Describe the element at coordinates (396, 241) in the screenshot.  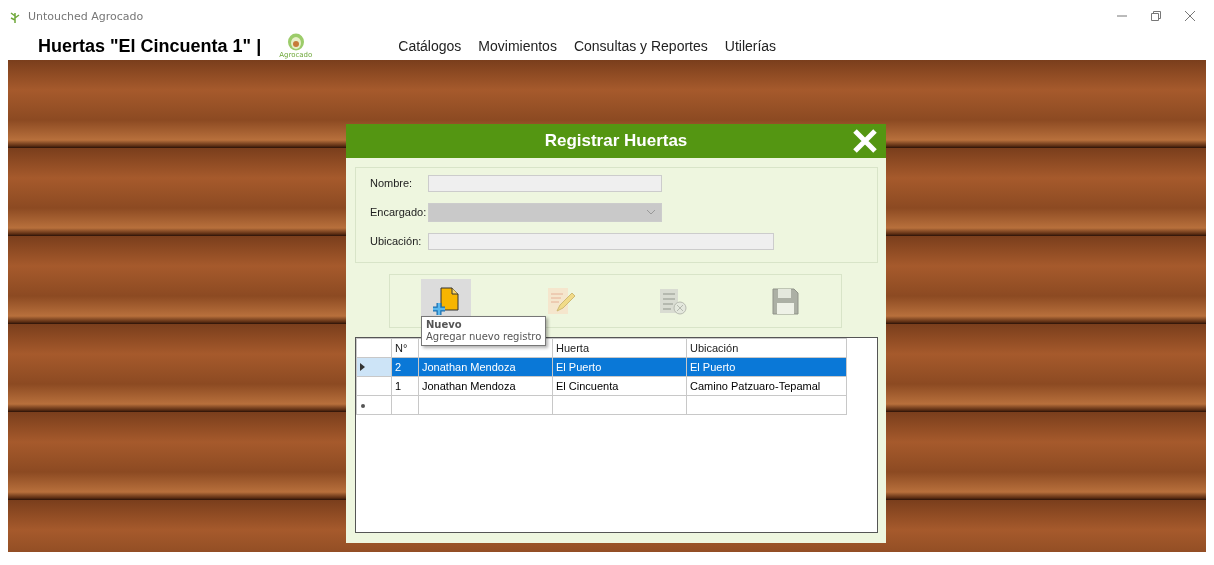
I see `field-label: Ubicación:` at that location.